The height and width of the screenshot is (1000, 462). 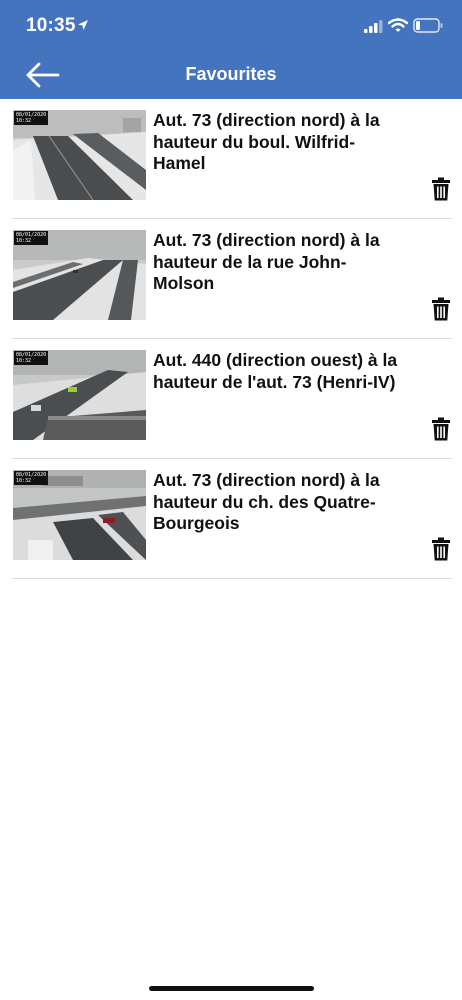 I want to click on location-arrow-icon, so click(x=83, y=25).